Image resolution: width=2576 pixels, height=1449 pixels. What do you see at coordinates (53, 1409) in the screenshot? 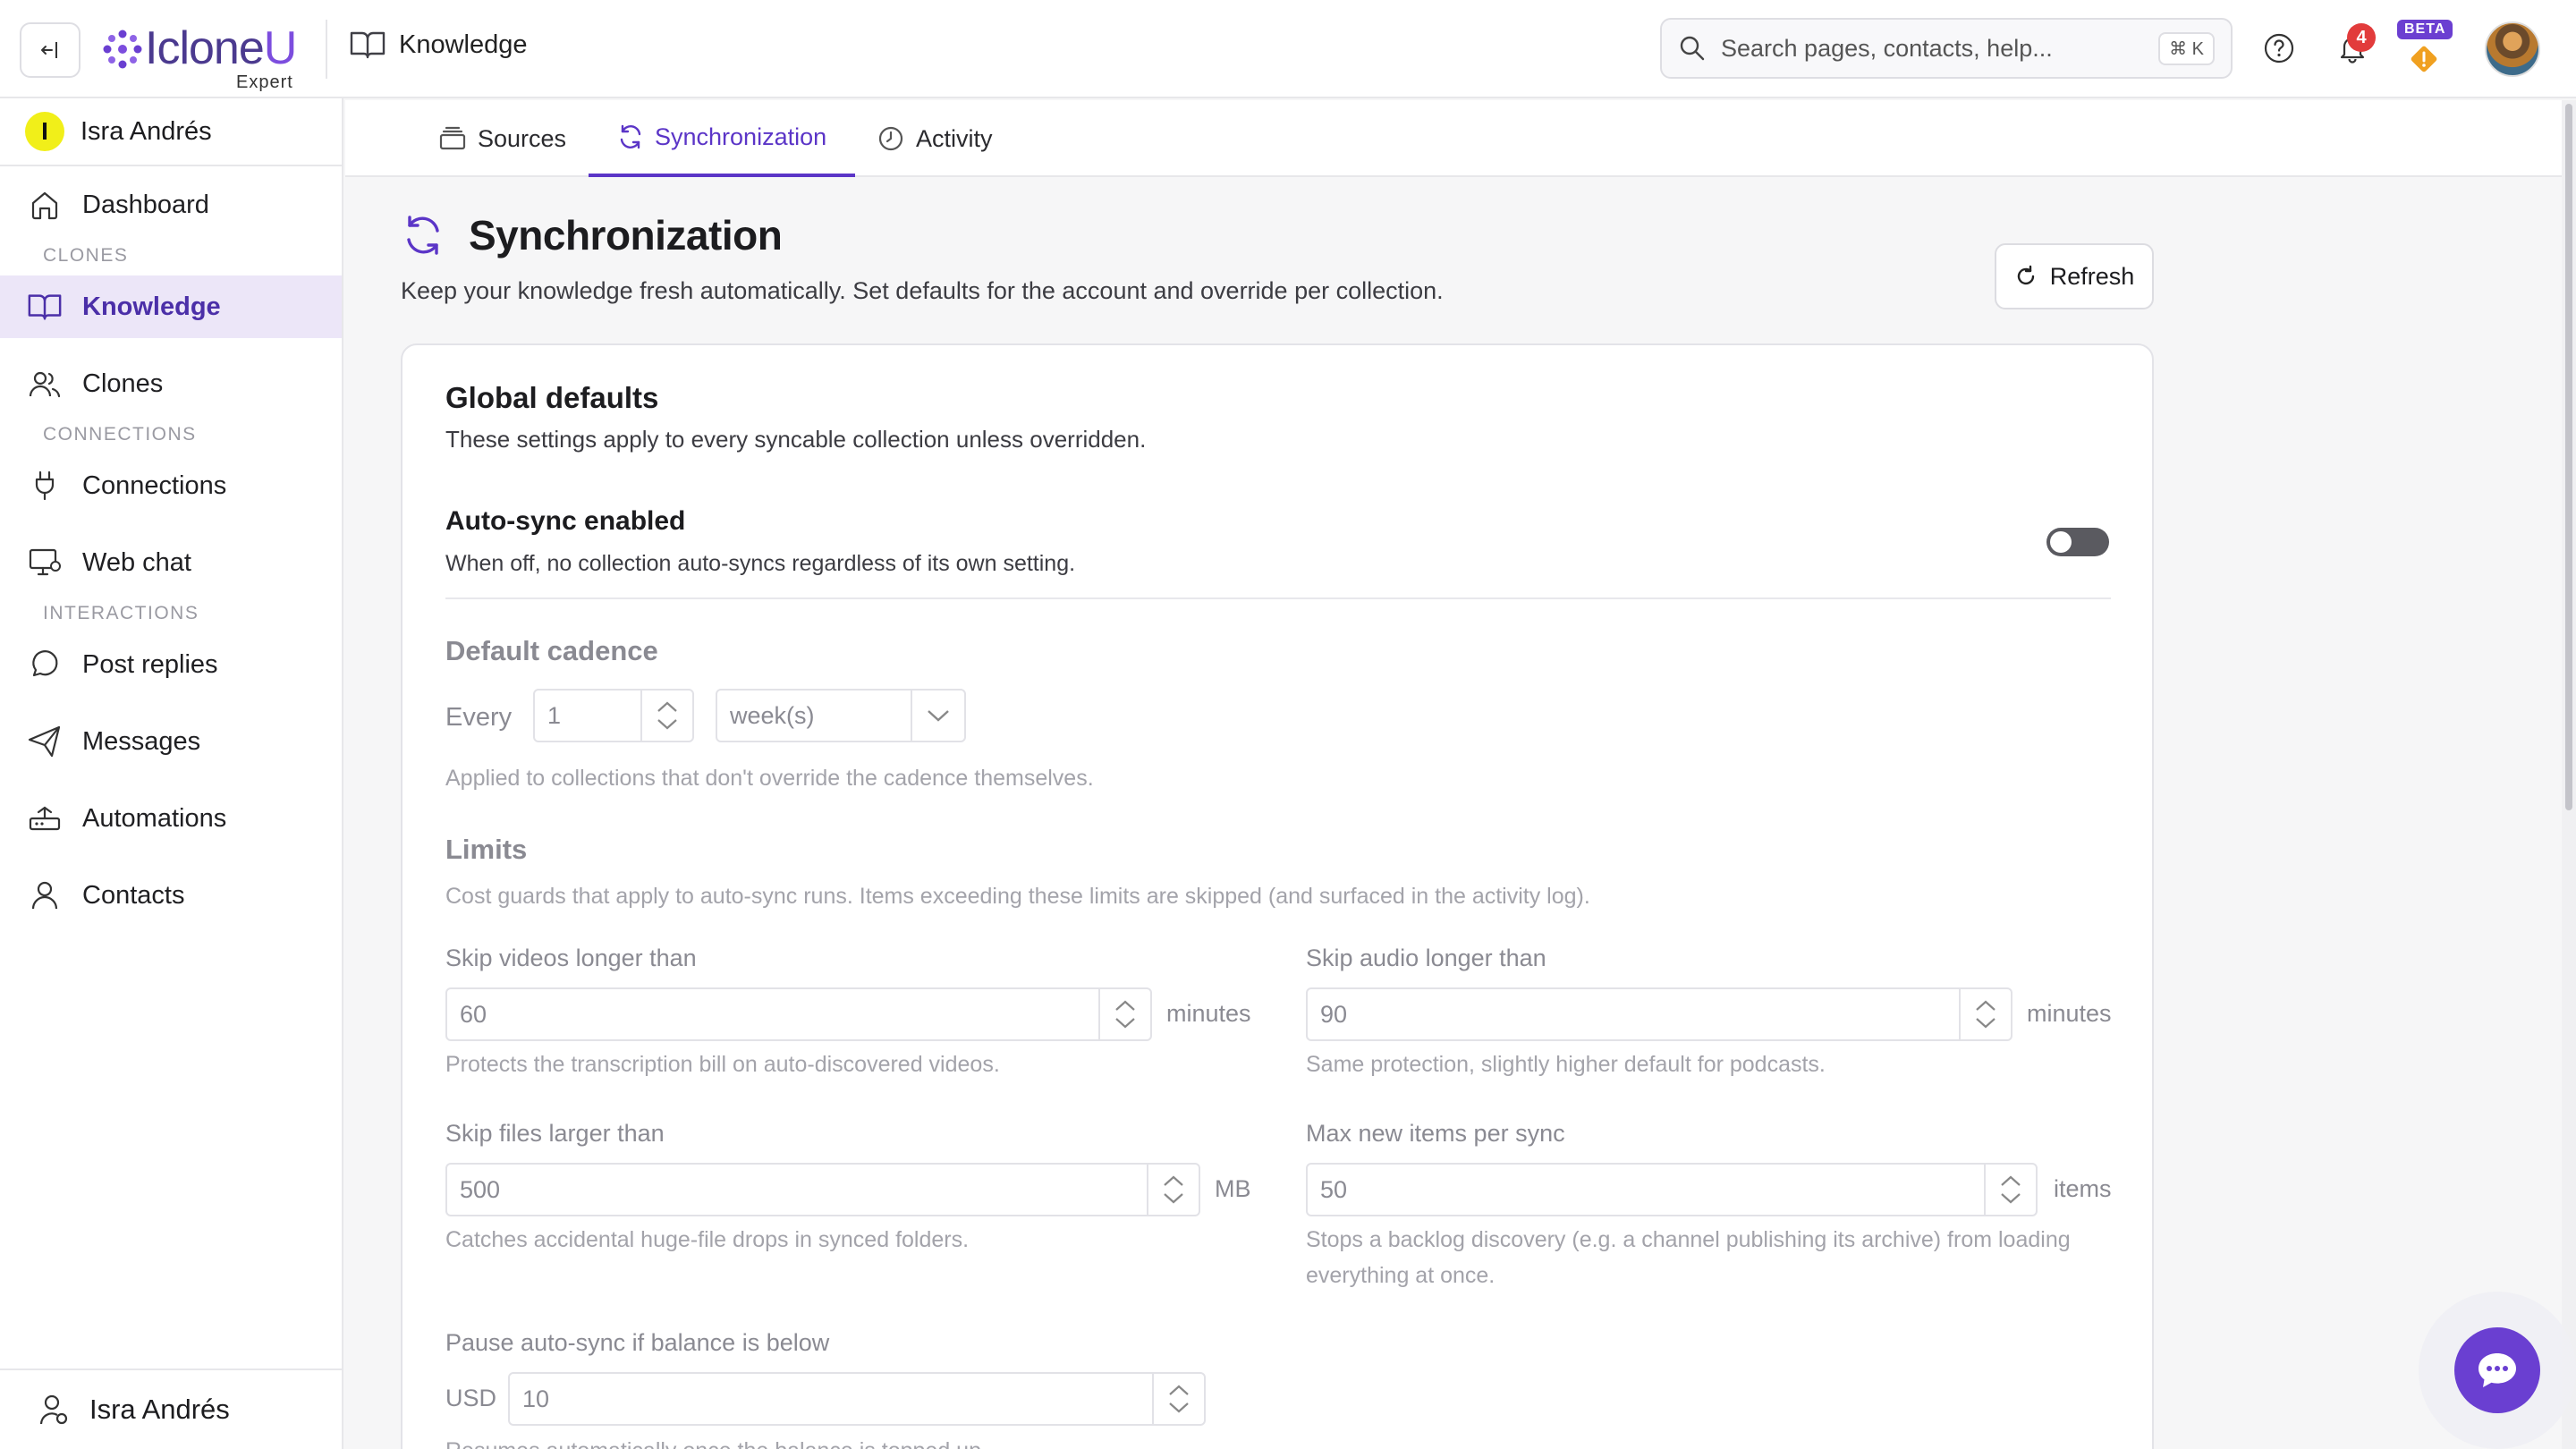
I see `user-settings-icon` at bounding box center [53, 1409].